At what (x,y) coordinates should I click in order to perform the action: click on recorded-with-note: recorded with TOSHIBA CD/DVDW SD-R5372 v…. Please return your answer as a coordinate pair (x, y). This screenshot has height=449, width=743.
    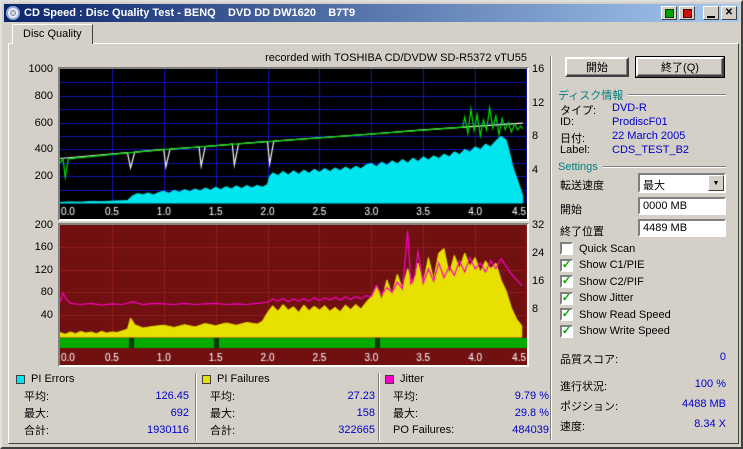
    Looking at the image, I should click on (396, 58).